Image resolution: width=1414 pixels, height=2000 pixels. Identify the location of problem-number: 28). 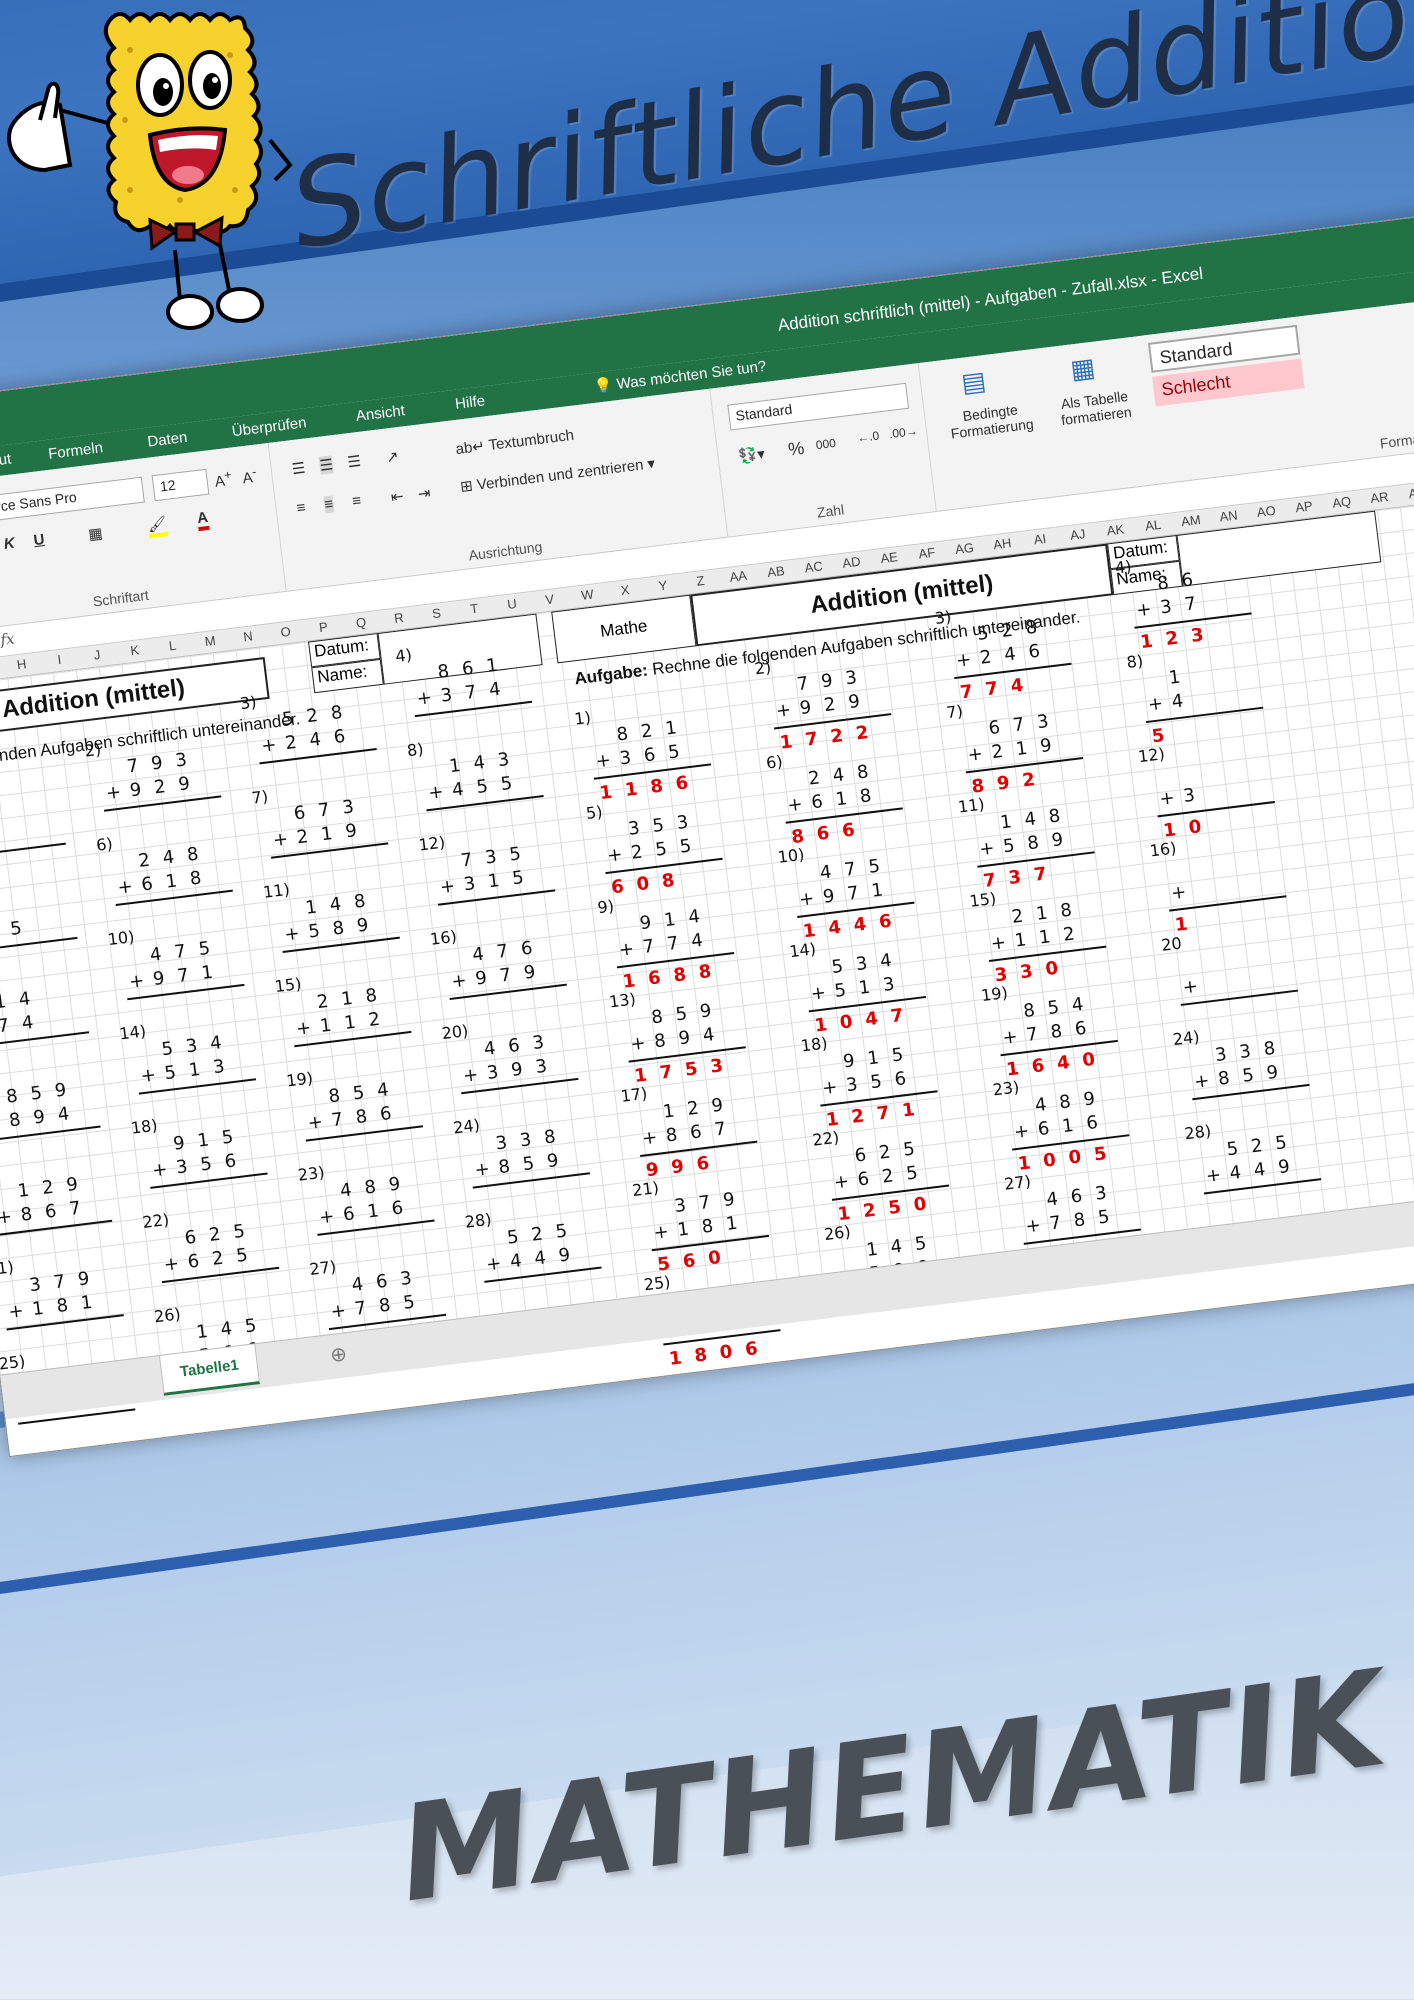
(1198, 1132).